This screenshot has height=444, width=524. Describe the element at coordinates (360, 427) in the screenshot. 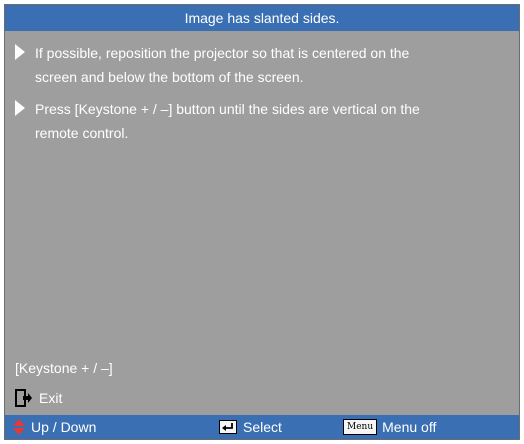

I see `menu-key-icon: Menu` at that location.